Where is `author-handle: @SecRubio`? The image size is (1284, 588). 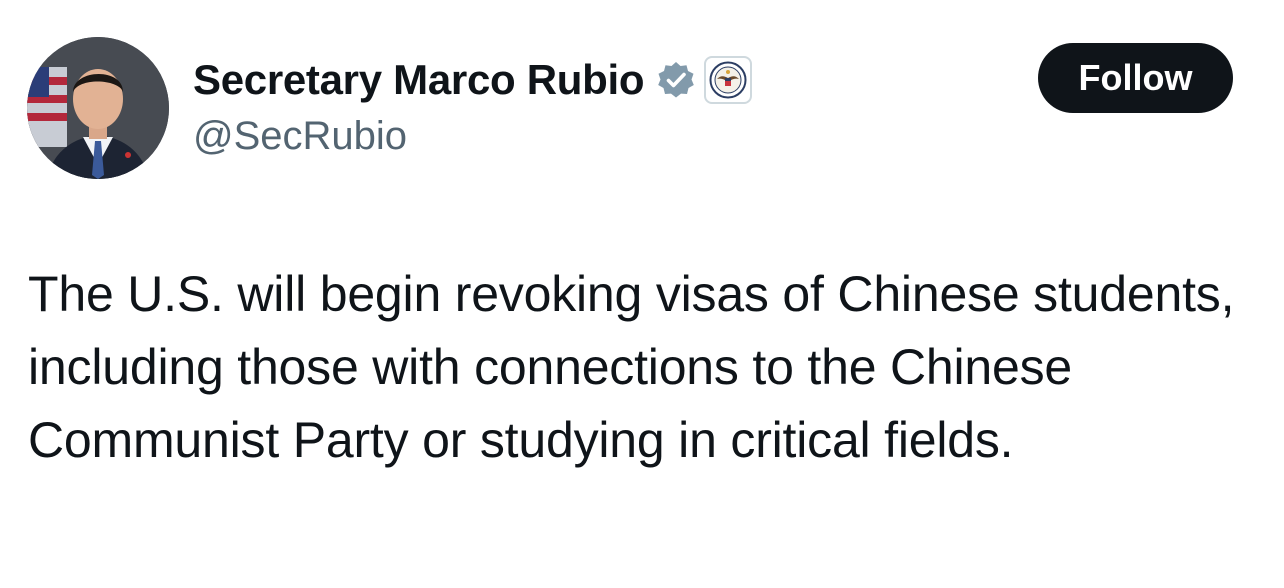 author-handle: @SecRubio is located at coordinates (300, 136).